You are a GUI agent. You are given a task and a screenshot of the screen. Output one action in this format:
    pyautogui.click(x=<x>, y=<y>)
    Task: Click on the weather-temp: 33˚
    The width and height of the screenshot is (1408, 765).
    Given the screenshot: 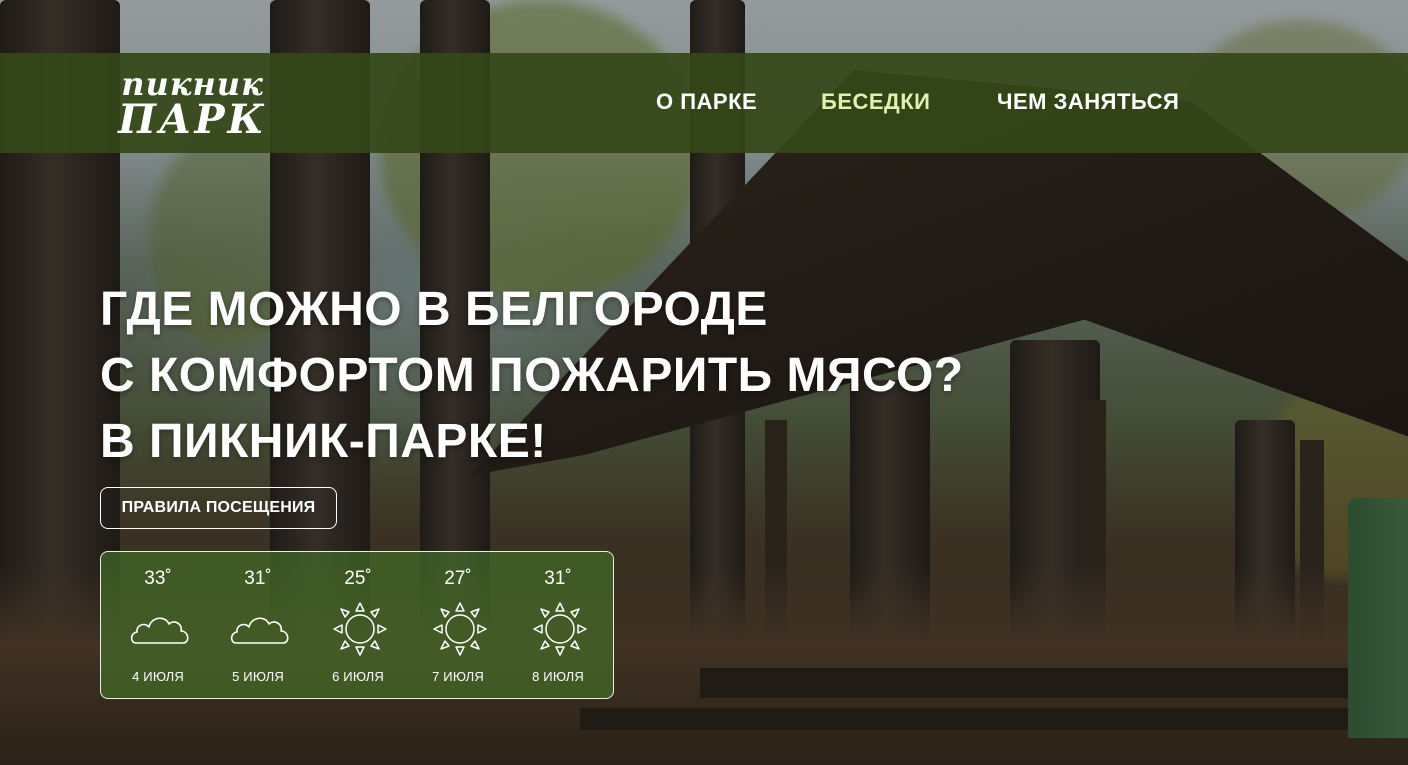 What is the action you would take?
    pyautogui.click(x=158, y=578)
    